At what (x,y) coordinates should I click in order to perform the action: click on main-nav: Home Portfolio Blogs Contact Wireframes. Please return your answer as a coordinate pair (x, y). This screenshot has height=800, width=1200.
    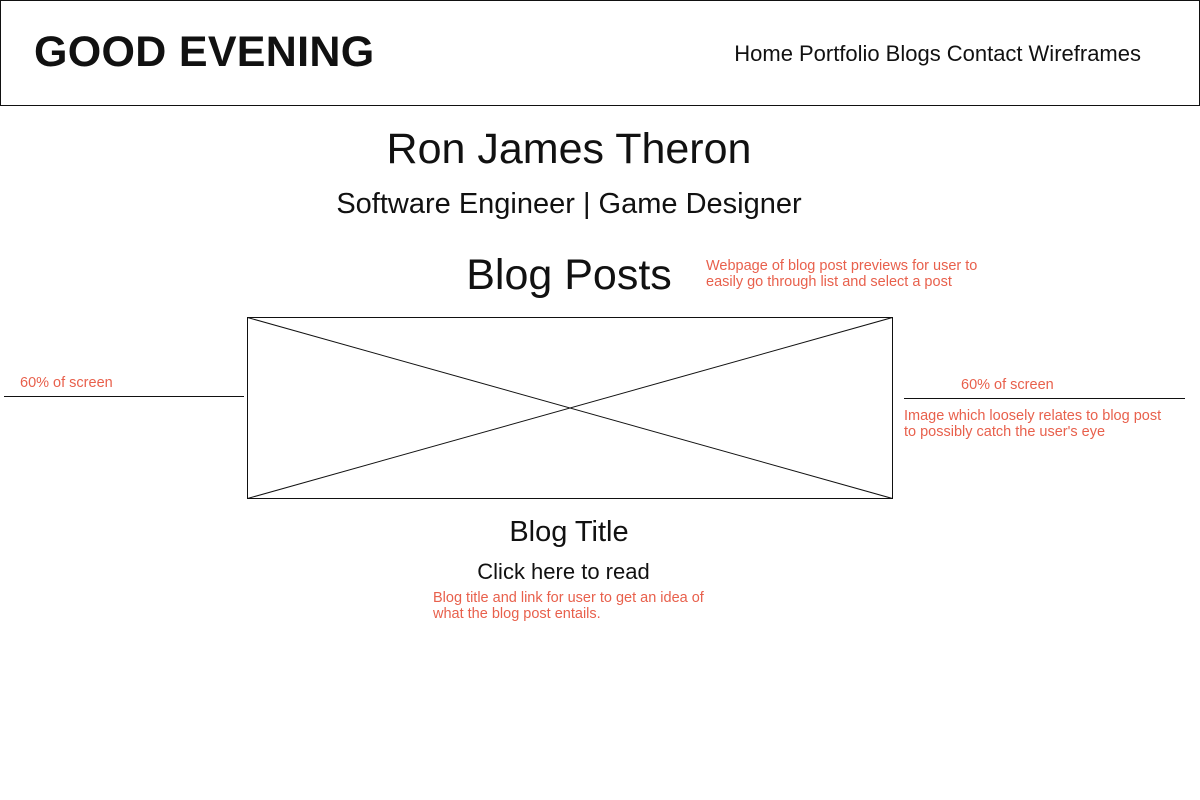
    Looking at the image, I should click on (937, 54).